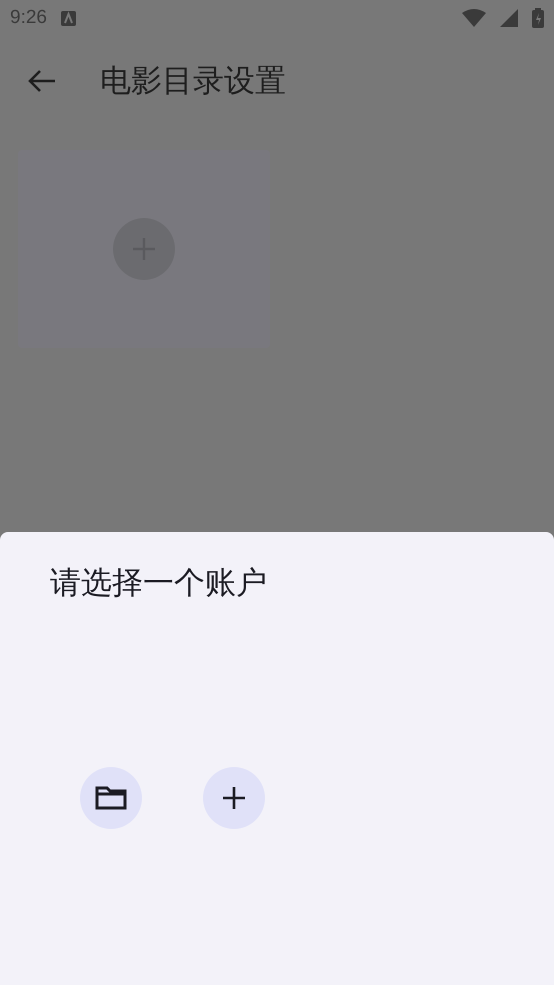 This screenshot has width=554, height=985. Describe the element at coordinates (509, 18) in the screenshot. I see `signal-icon` at that location.